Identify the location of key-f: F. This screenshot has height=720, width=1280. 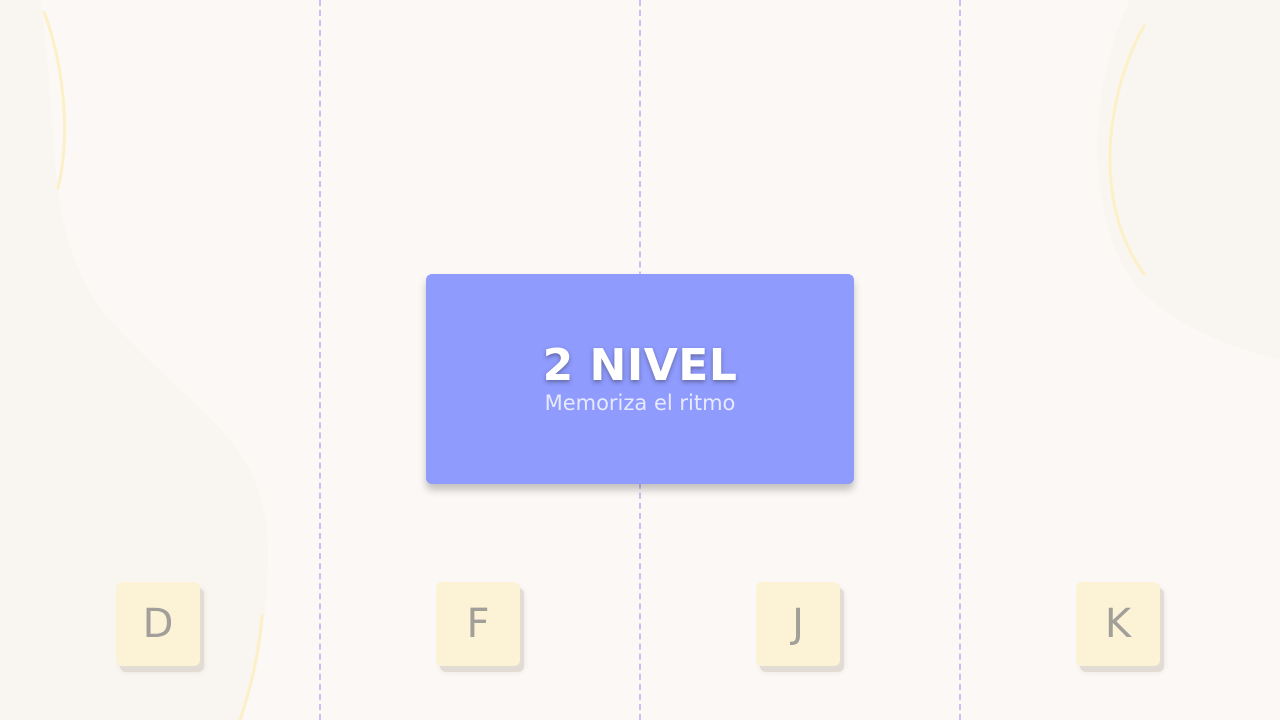
(478, 624).